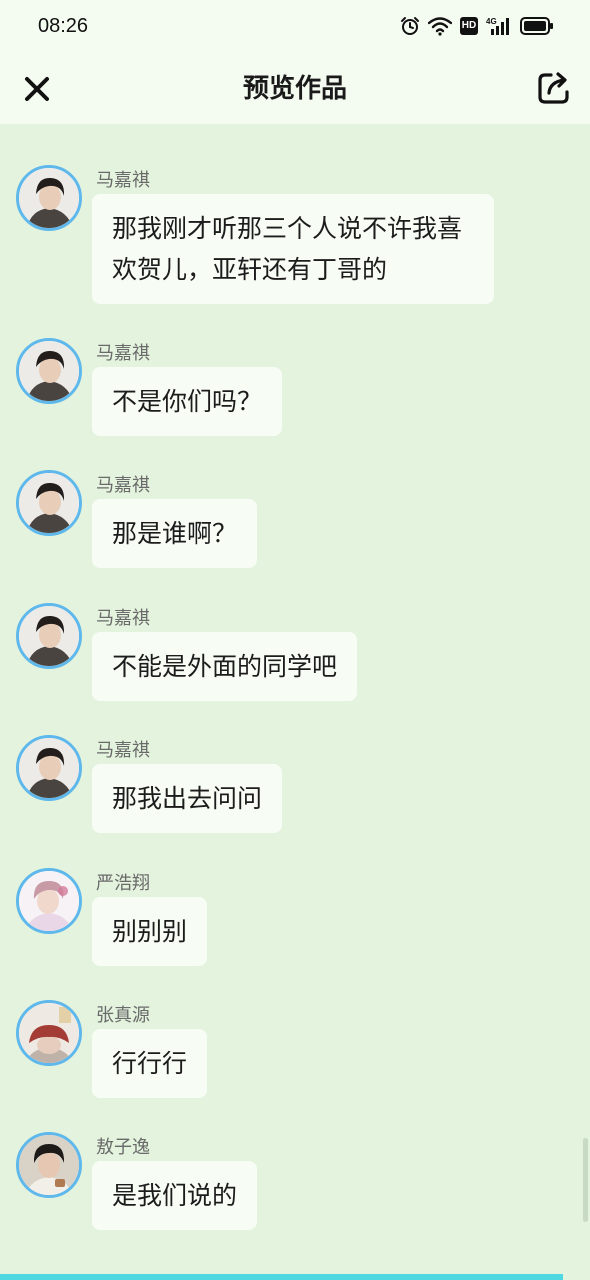 Image resolution: width=590 pixels, height=1280 pixels. I want to click on share-export-icon, so click(553, 88).